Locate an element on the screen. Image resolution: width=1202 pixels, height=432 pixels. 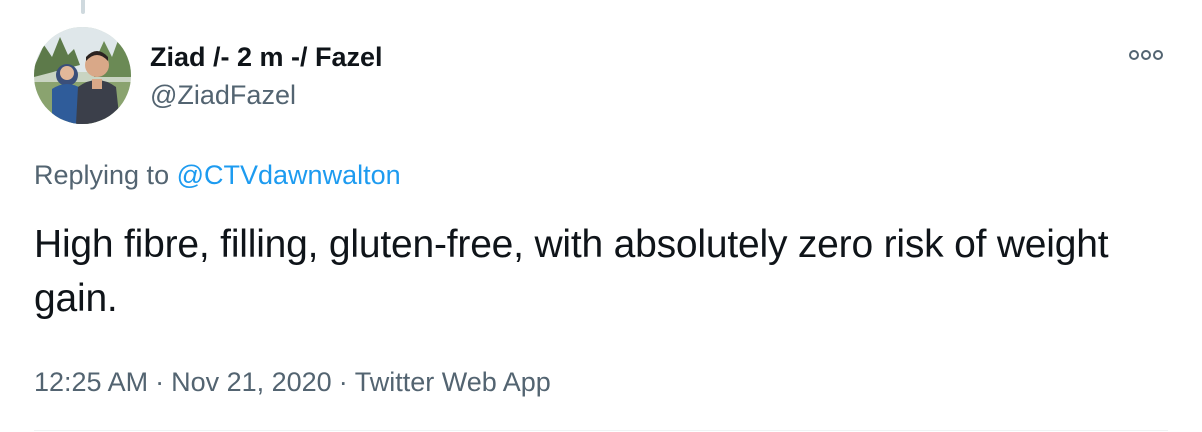
replying-to-line: Replying to @CTVdawnwalton is located at coordinates (217, 175).